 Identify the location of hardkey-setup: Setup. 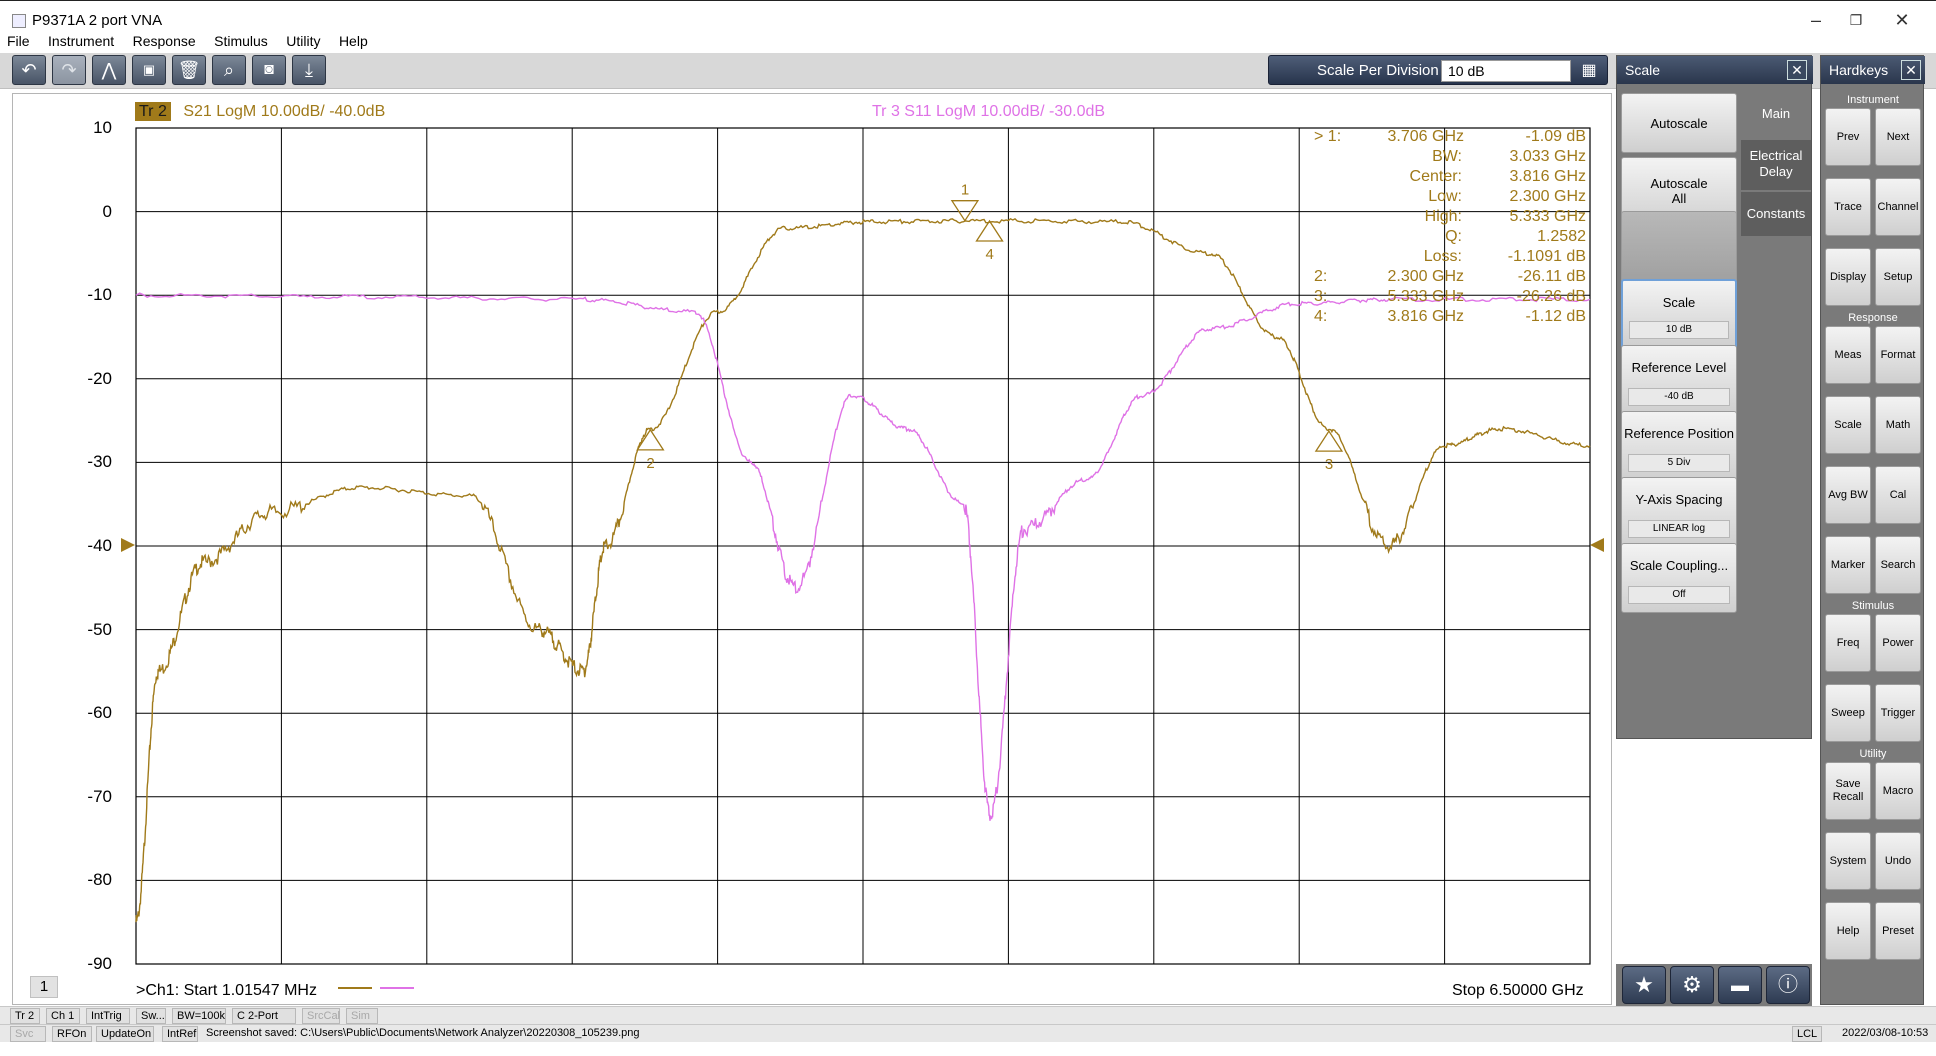
(1898, 277).